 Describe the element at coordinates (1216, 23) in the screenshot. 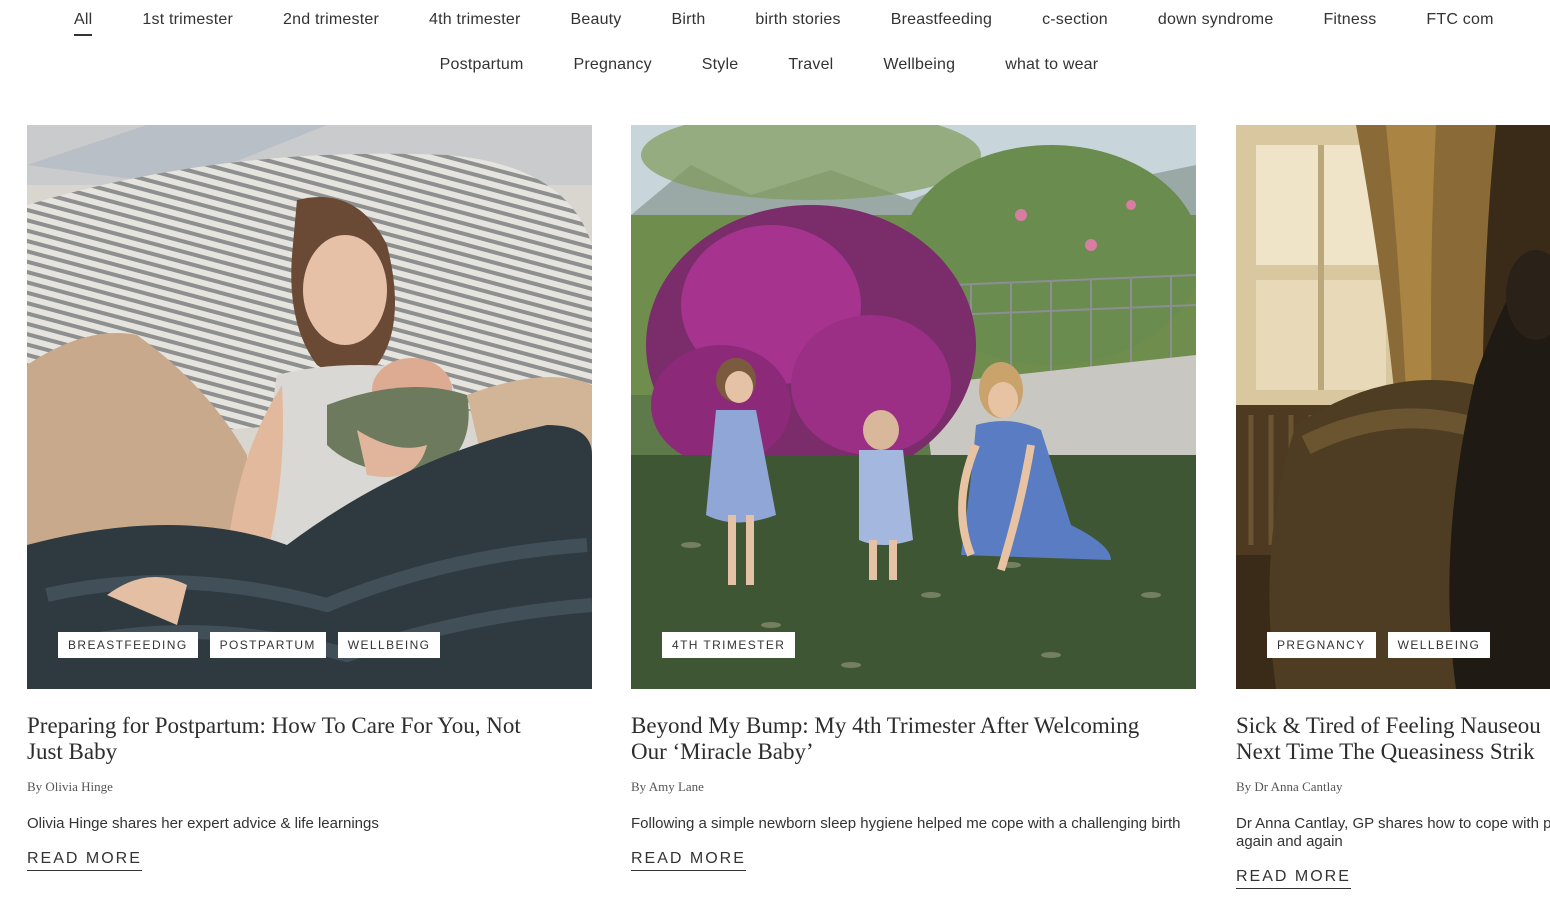

I see `filter-down-syndrome: down syndrome` at that location.